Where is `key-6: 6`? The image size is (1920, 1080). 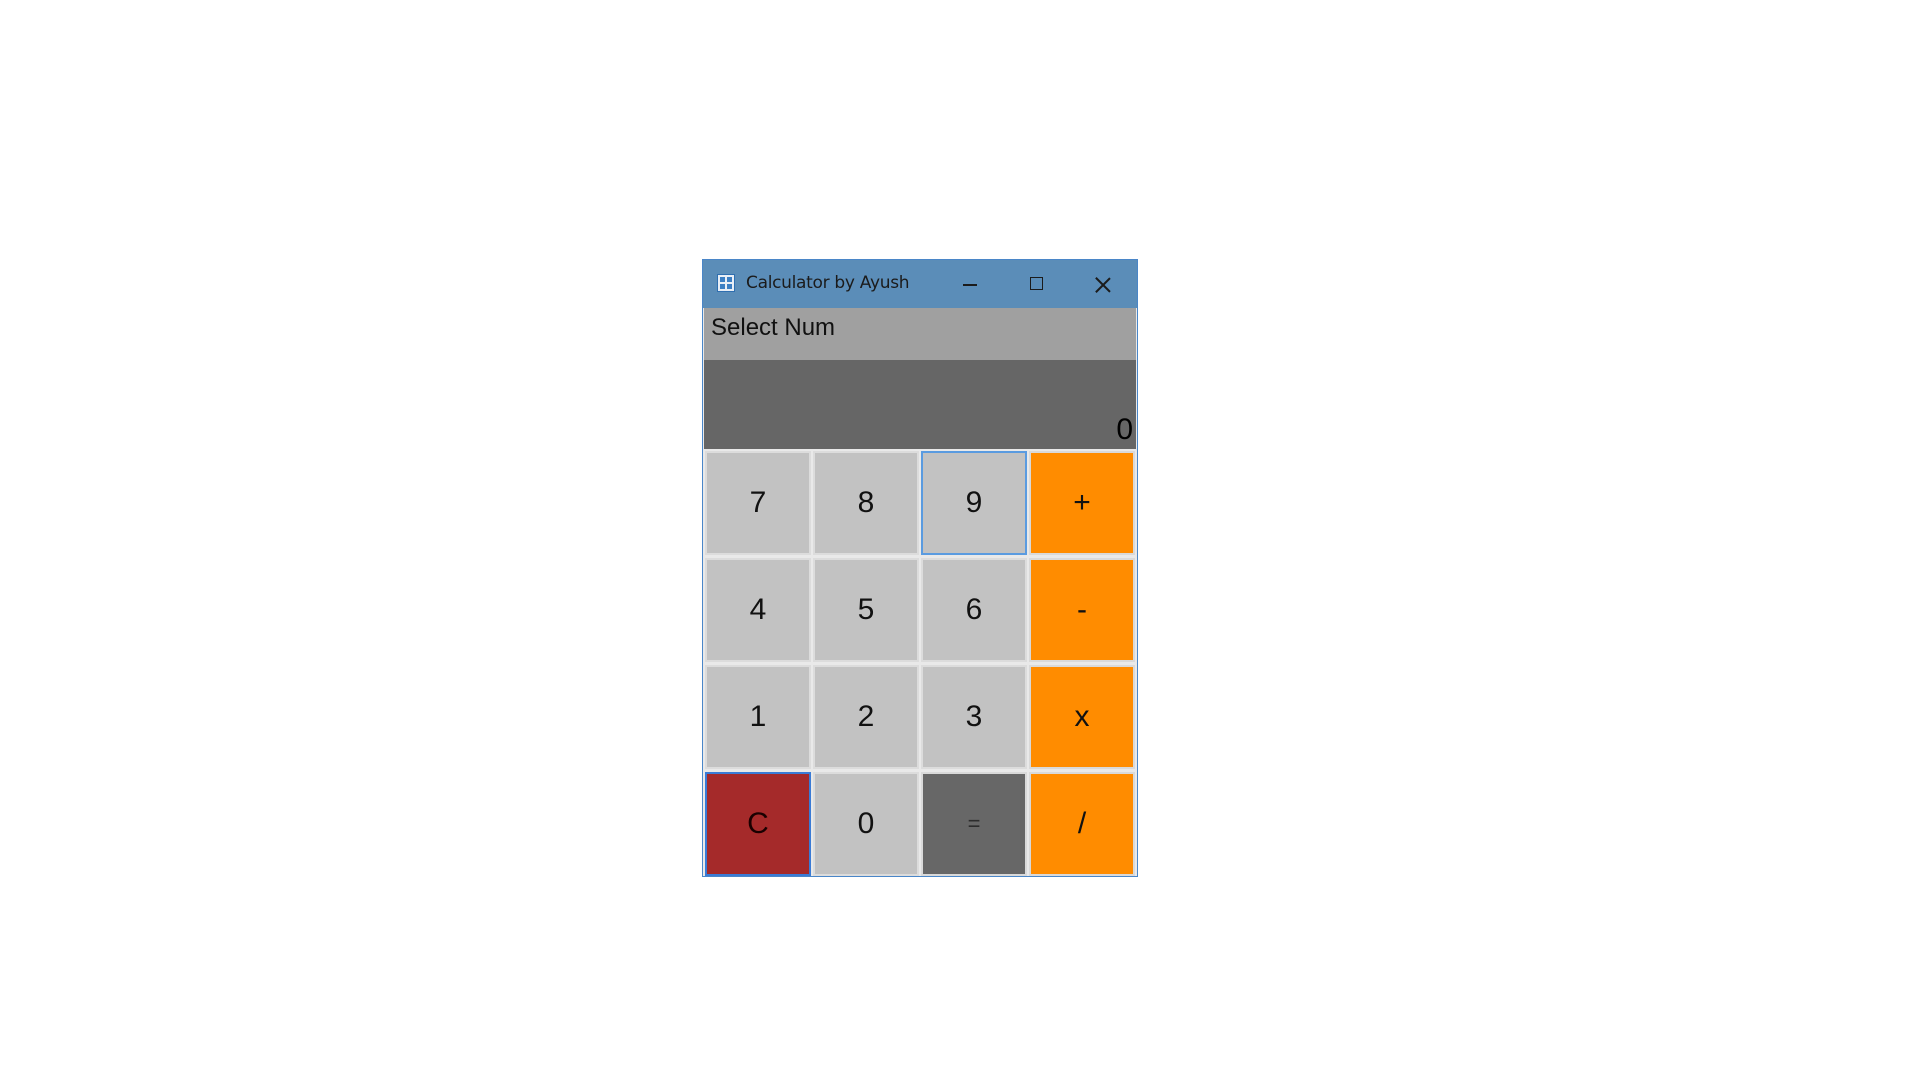
key-6: 6 is located at coordinates (974, 610).